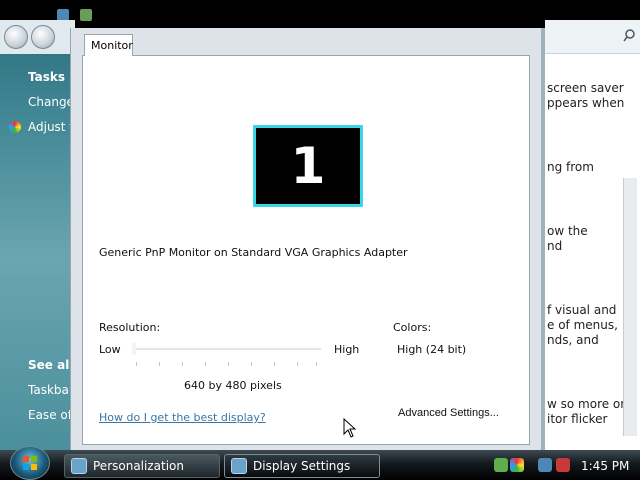  I want to click on sidebar-link-ease: Ease of, so click(50, 415).